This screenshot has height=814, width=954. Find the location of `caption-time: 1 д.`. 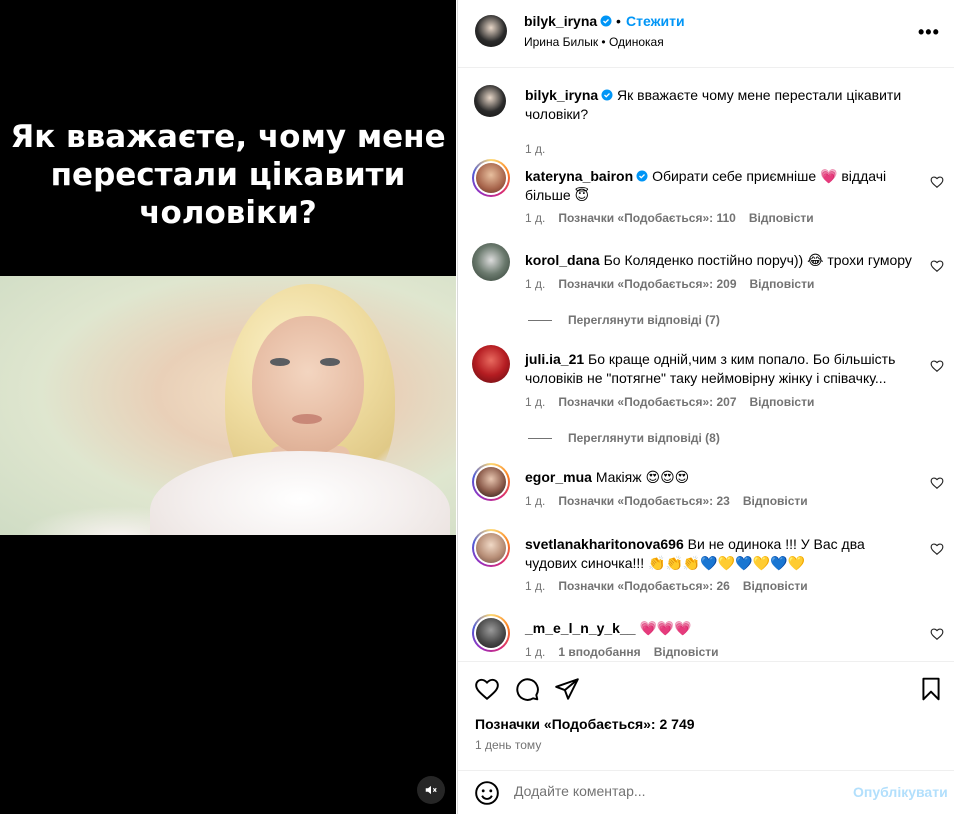

caption-time: 1 д. is located at coordinates (535, 149).